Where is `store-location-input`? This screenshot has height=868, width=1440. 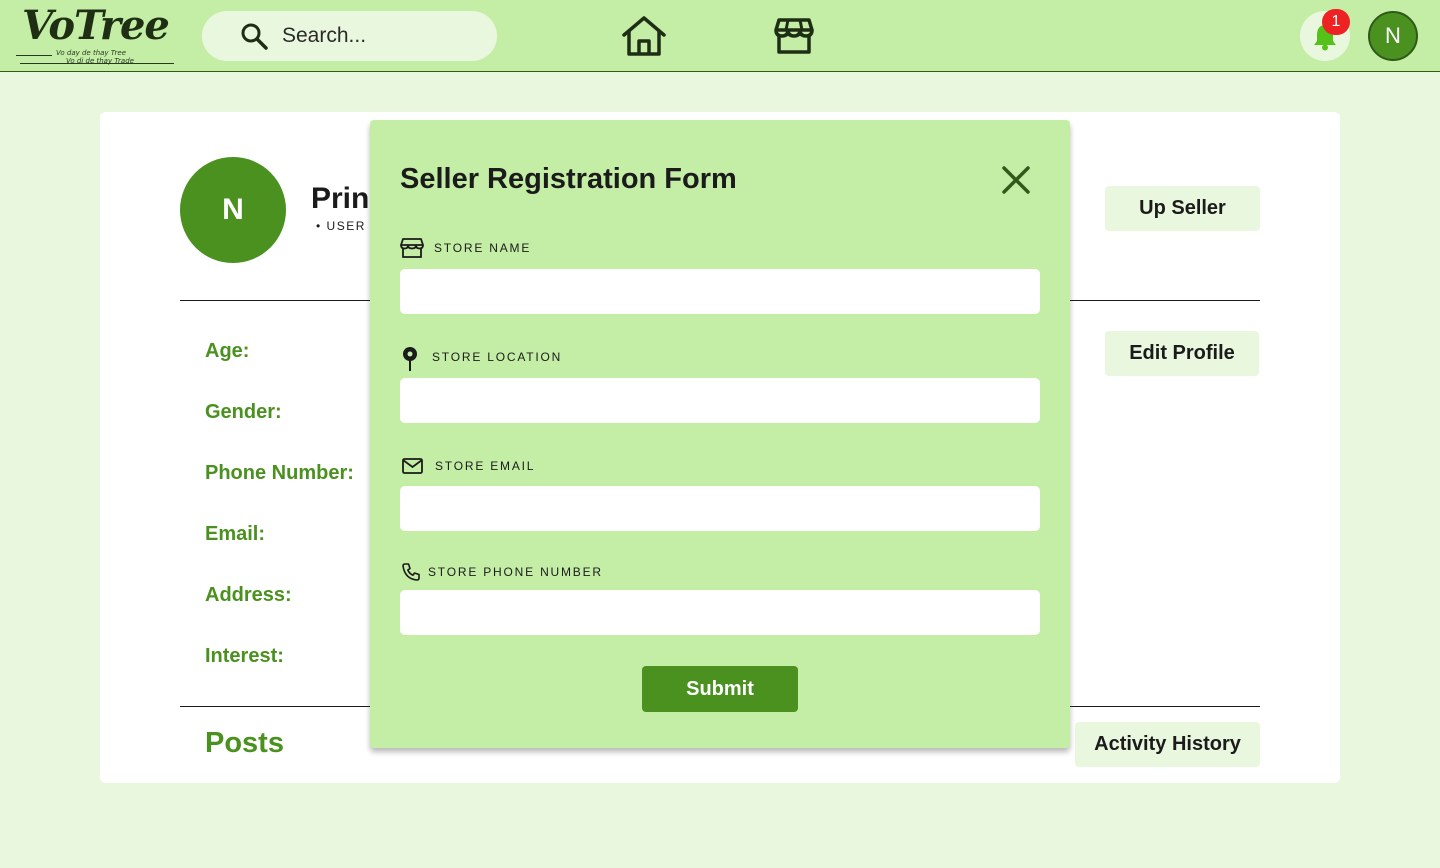
store-location-input is located at coordinates (720, 400).